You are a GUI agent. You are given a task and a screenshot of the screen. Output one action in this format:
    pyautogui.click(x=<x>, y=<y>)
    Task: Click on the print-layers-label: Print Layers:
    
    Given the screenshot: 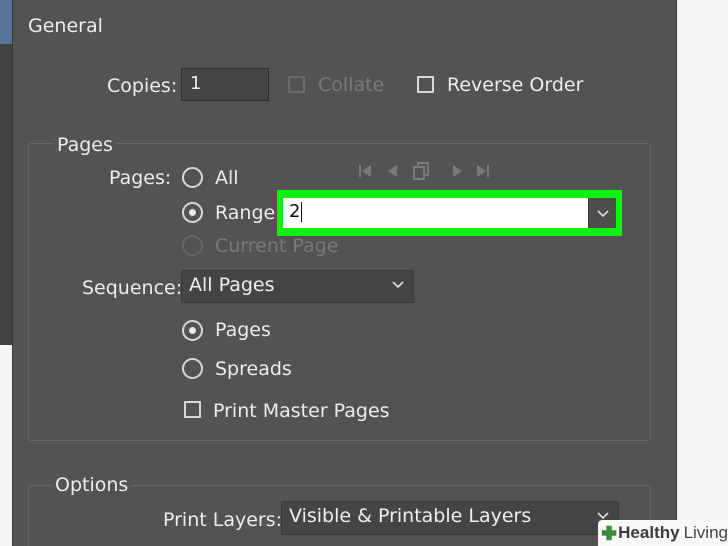 What is the action you would take?
    pyautogui.click(x=223, y=520)
    